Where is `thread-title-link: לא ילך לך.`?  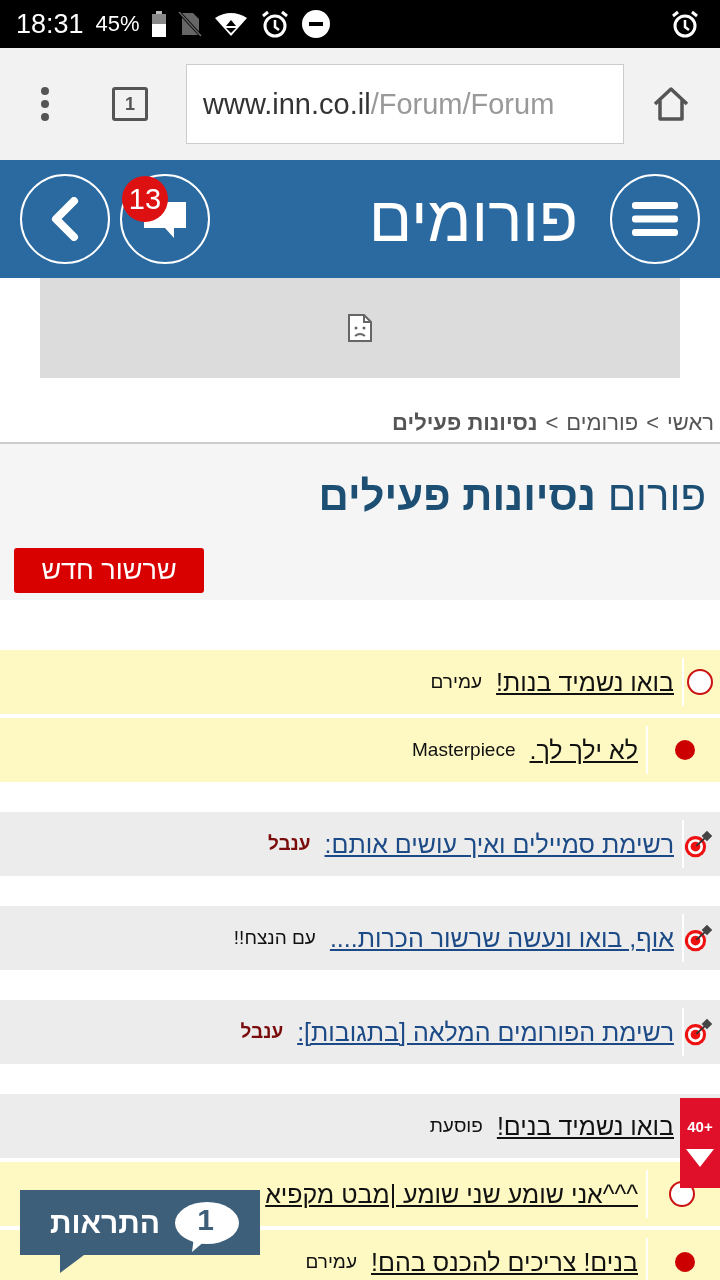 thread-title-link: לא ילך לך. is located at coordinates (583, 750).